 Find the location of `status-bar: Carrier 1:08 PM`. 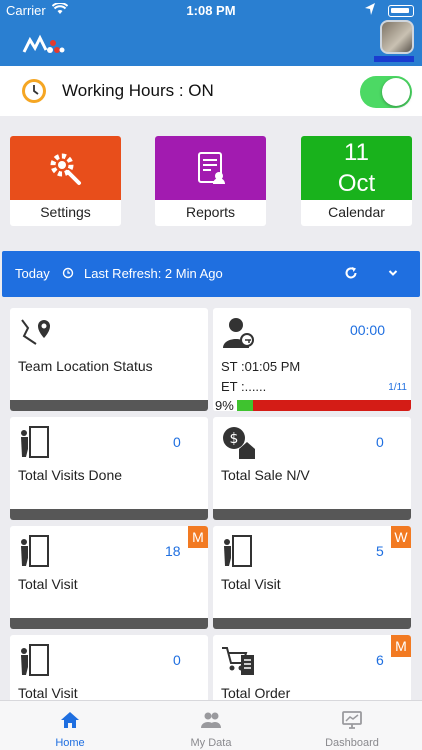

status-bar: Carrier 1:08 PM is located at coordinates (211, 11).